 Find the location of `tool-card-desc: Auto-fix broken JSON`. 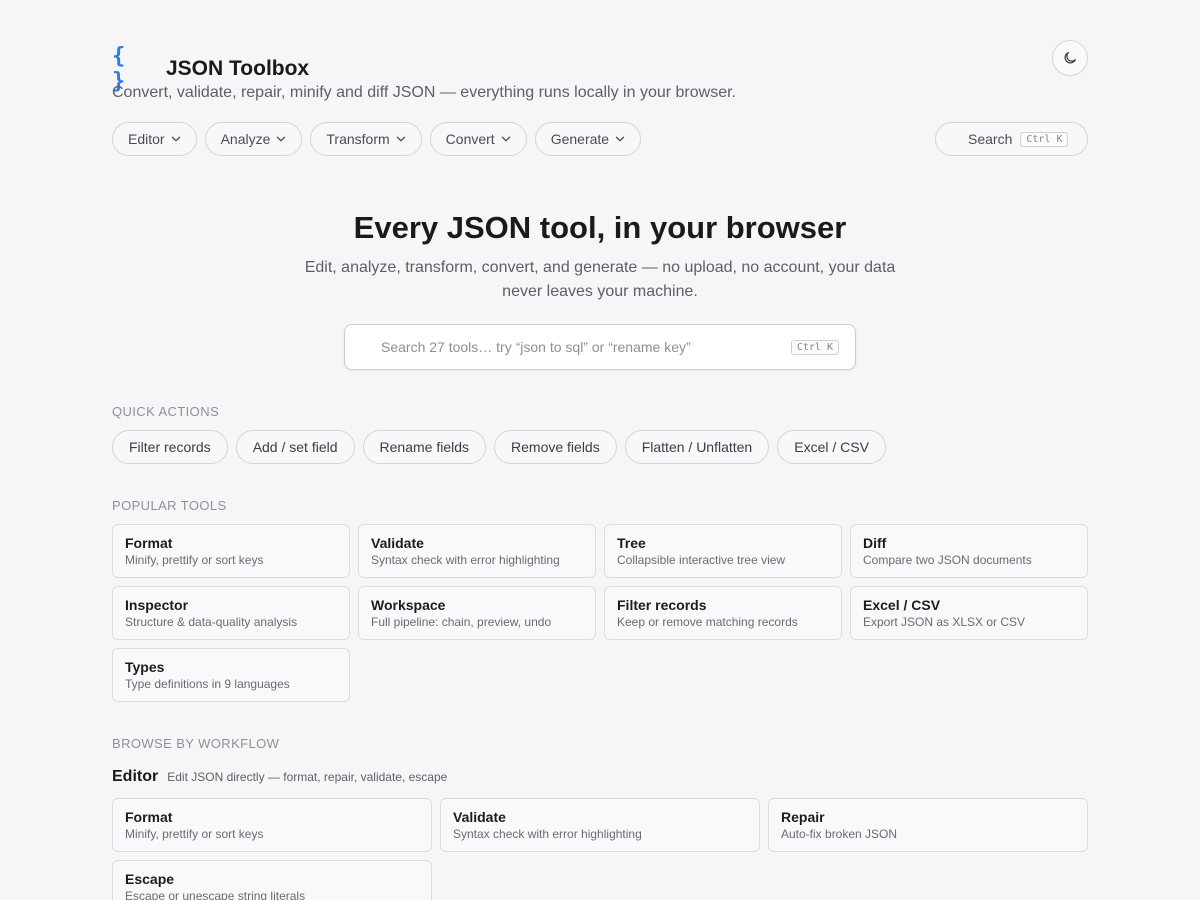

tool-card-desc: Auto-fix broken JSON is located at coordinates (839, 834).